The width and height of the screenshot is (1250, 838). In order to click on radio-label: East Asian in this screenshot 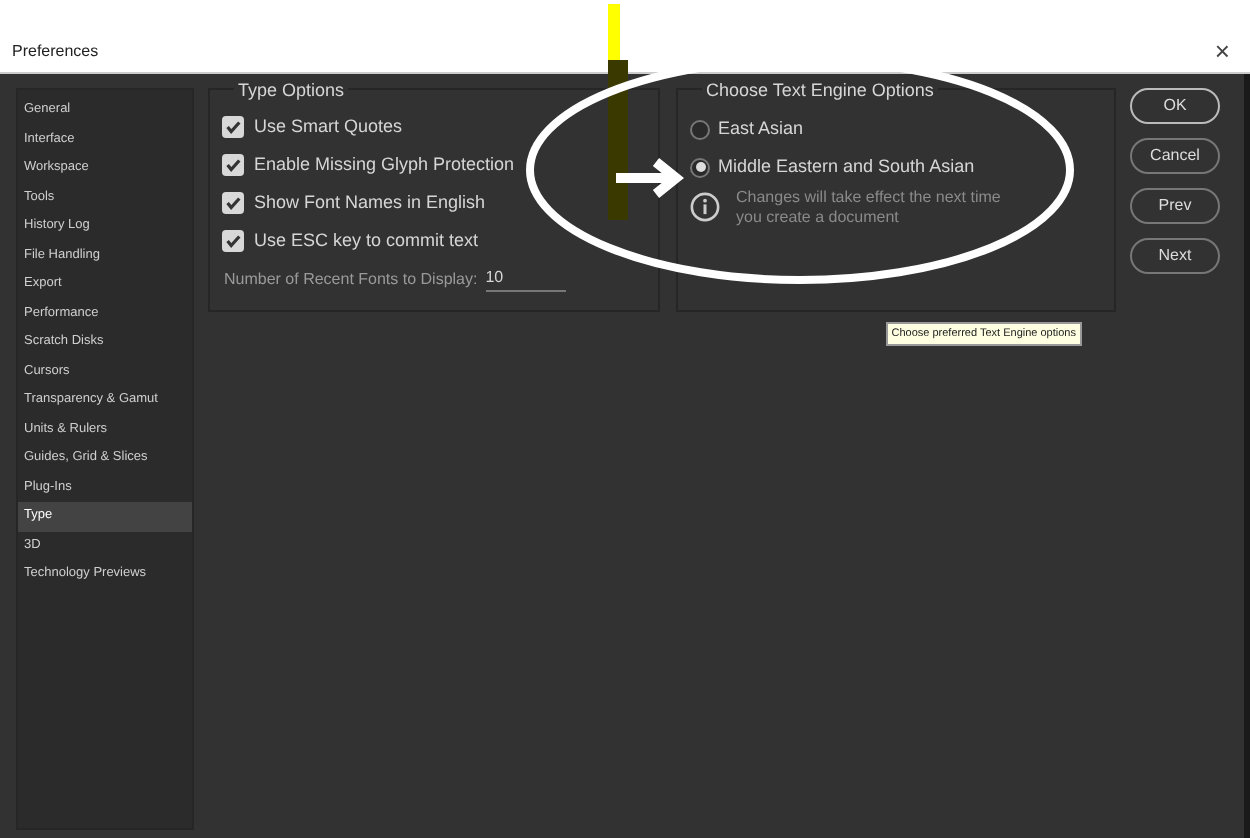, I will do `click(761, 128)`.